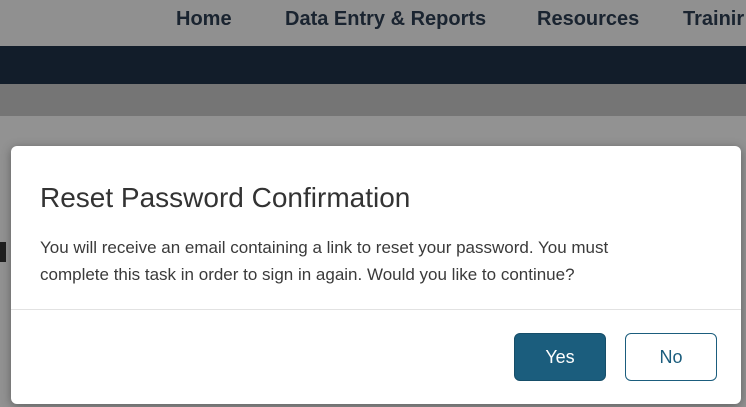 The width and height of the screenshot is (746, 407). What do you see at coordinates (376, 309) in the screenshot?
I see `dialog-footer-divider` at bounding box center [376, 309].